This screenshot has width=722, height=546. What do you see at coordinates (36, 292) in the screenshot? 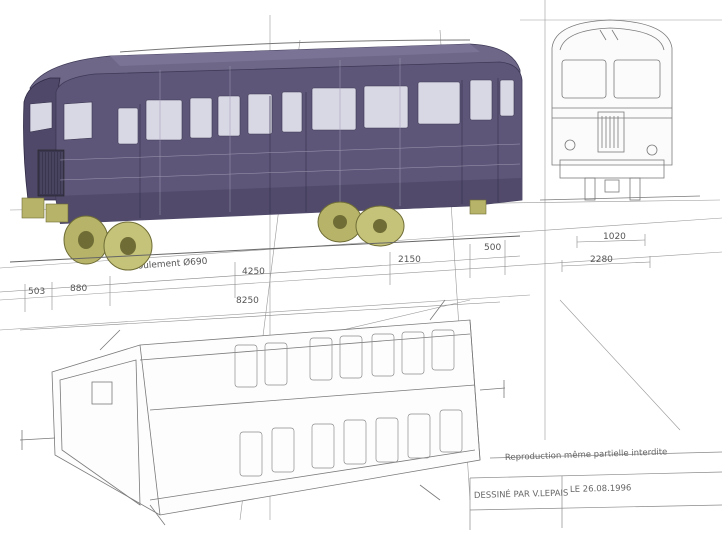
I see `dimension-503: 503` at bounding box center [36, 292].